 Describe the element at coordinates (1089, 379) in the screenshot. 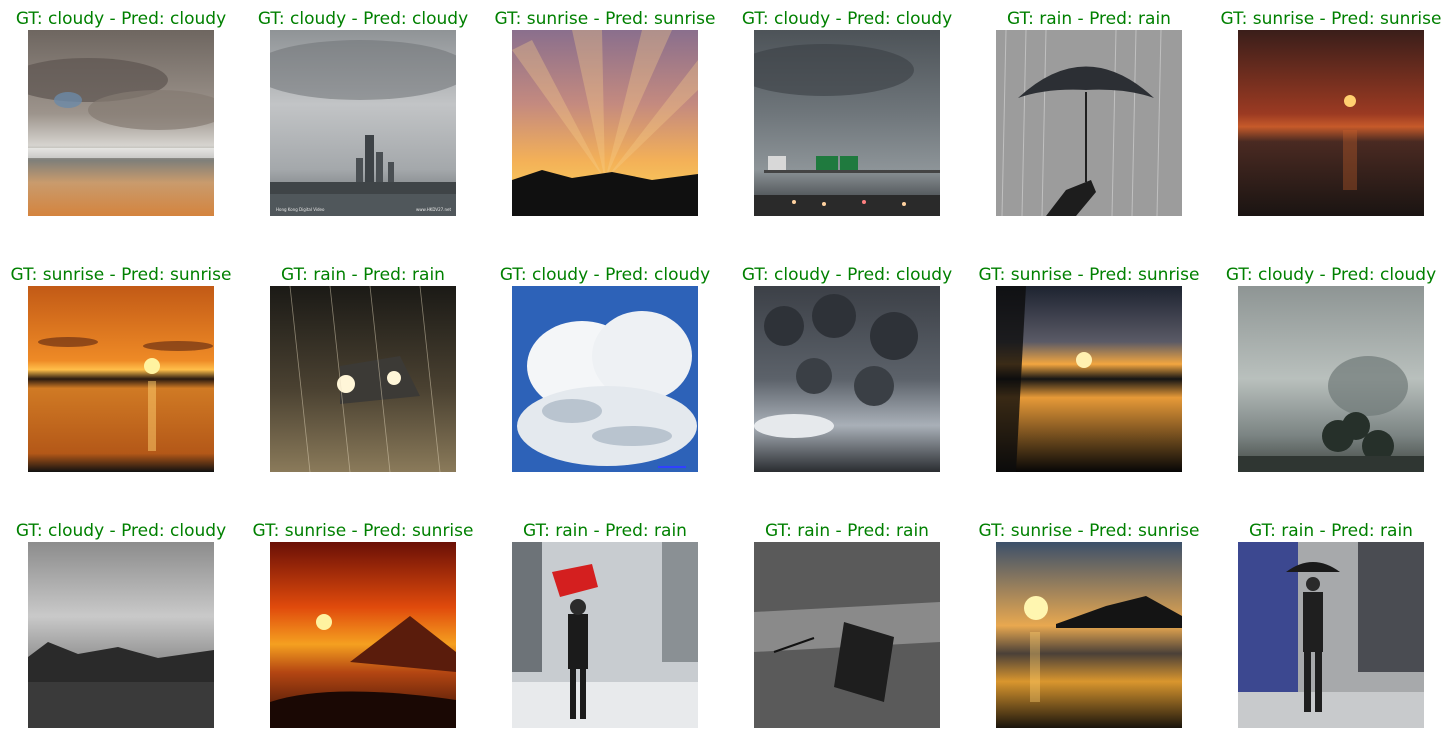

I see `sunrise-reflection-image` at that location.